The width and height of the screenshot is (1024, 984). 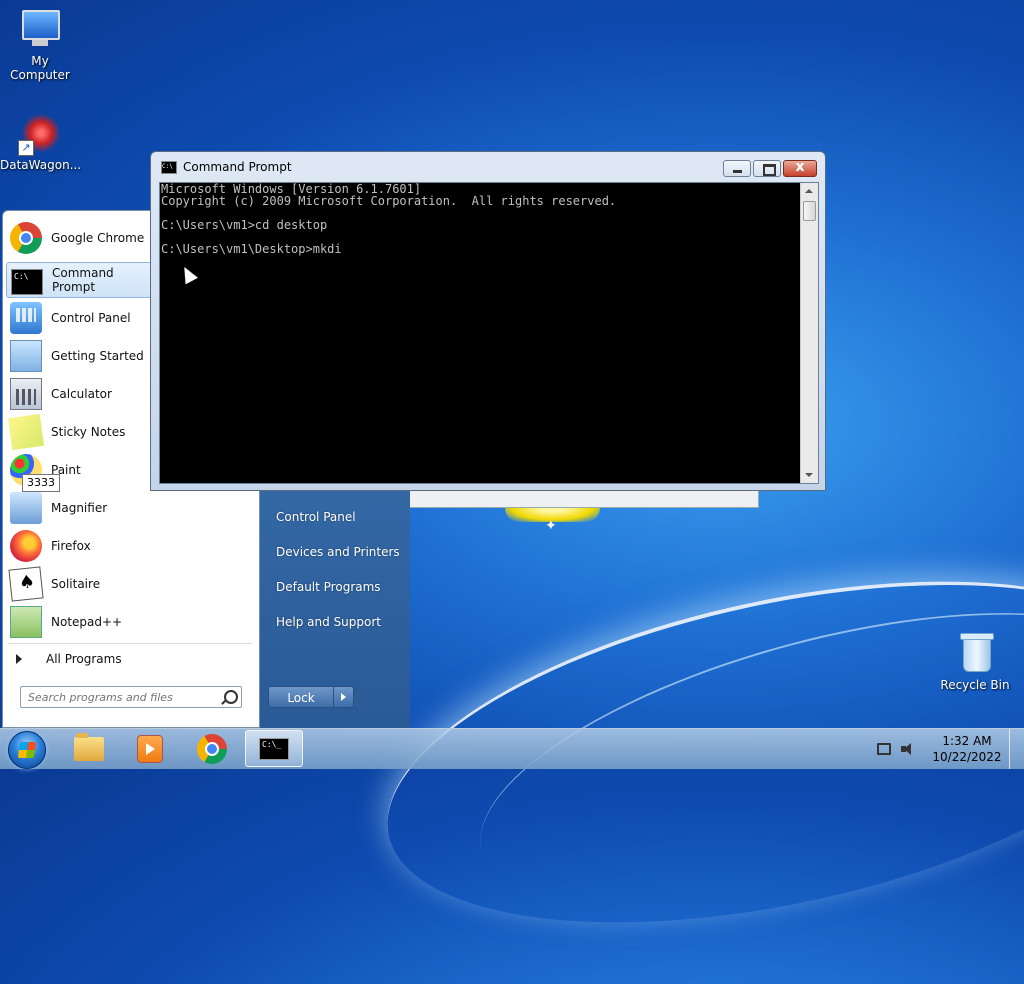 What do you see at coordinates (975, 654) in the screenshot?
I see `recycle-bin-icon` at bounding box center [975, 654].